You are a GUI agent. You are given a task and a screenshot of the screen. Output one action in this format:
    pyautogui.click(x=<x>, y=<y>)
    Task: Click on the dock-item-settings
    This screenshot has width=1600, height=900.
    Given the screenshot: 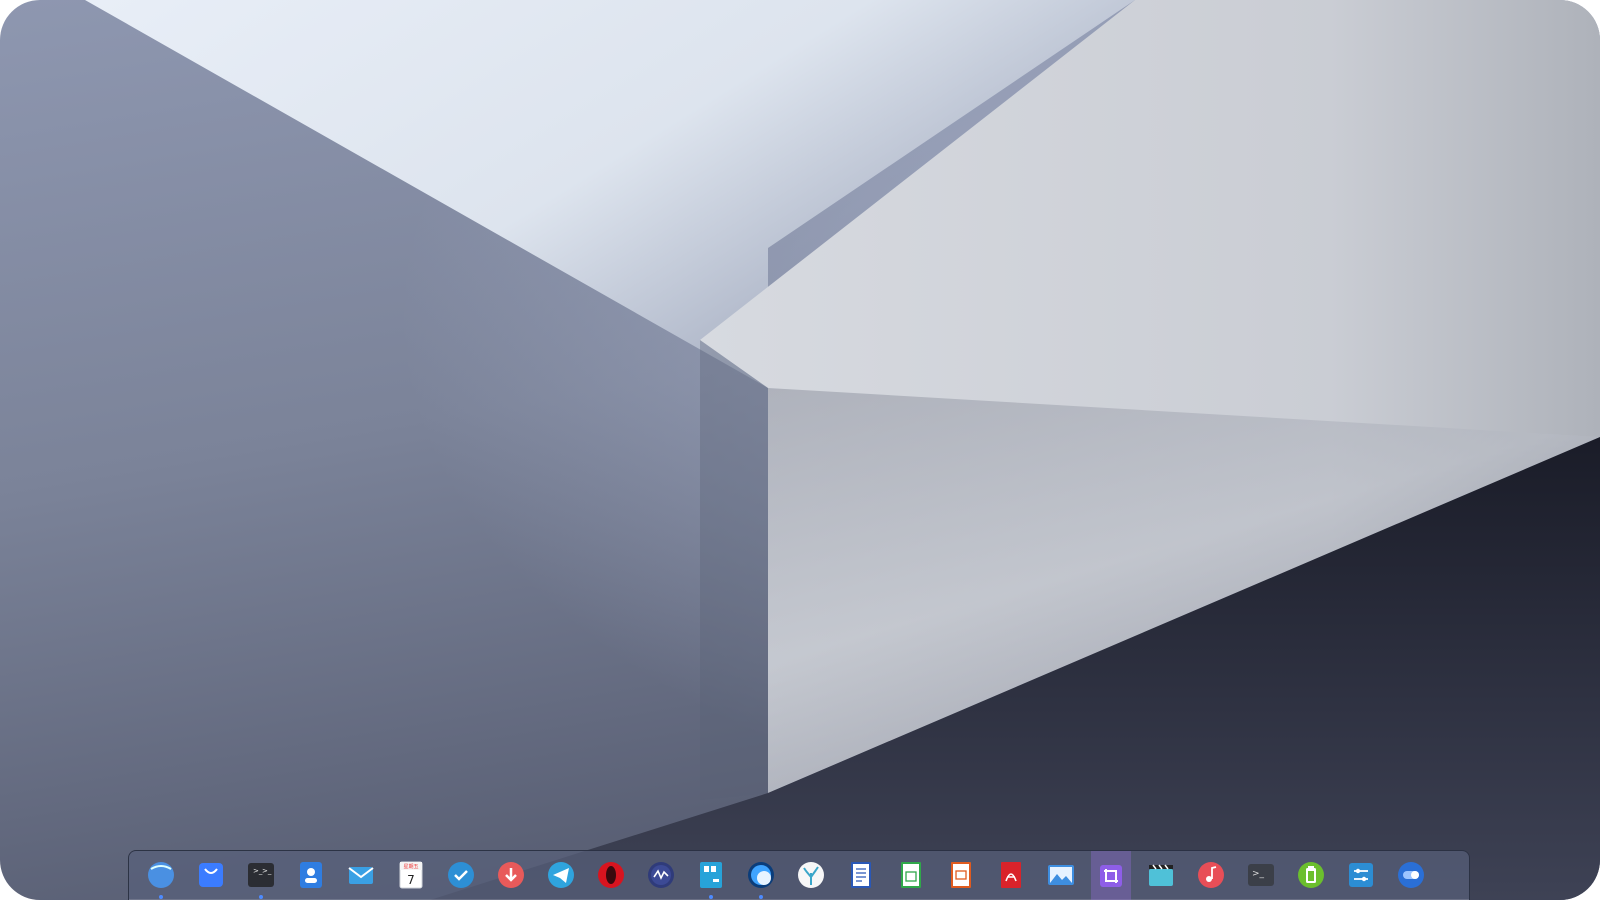 What is the action you would take?
    pyautogui.click(x=1361, y=875)
    